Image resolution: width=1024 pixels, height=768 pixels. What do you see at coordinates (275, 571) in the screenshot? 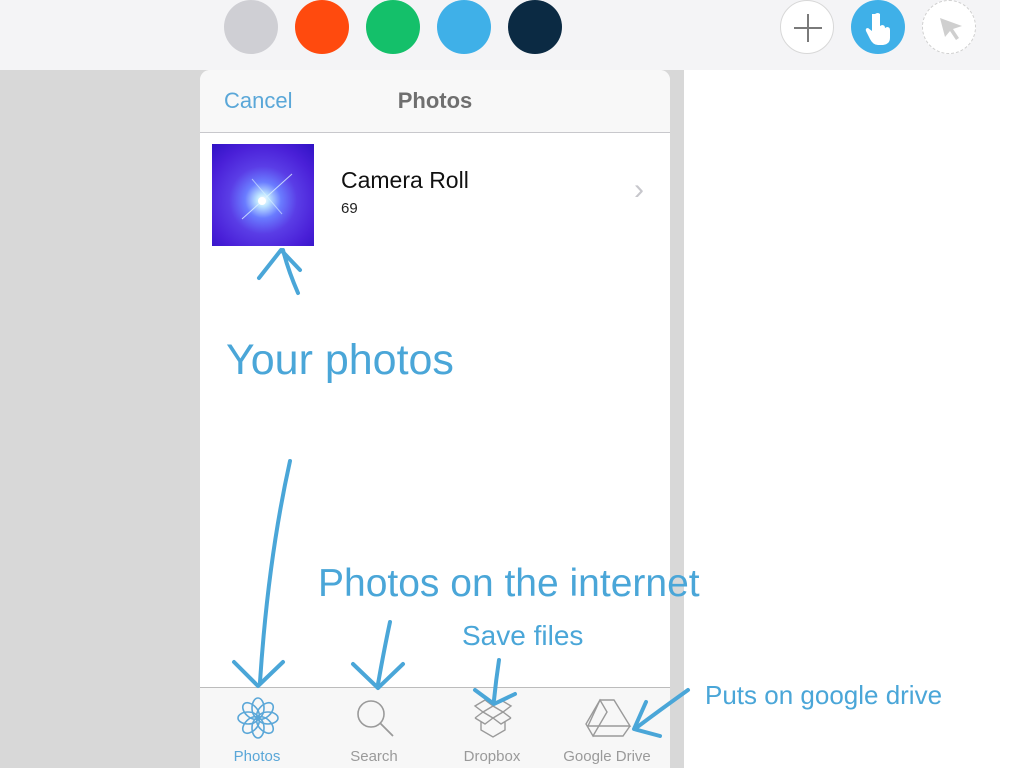
I see `arrow-to-photos-tab` at bounding box center [275, 571].